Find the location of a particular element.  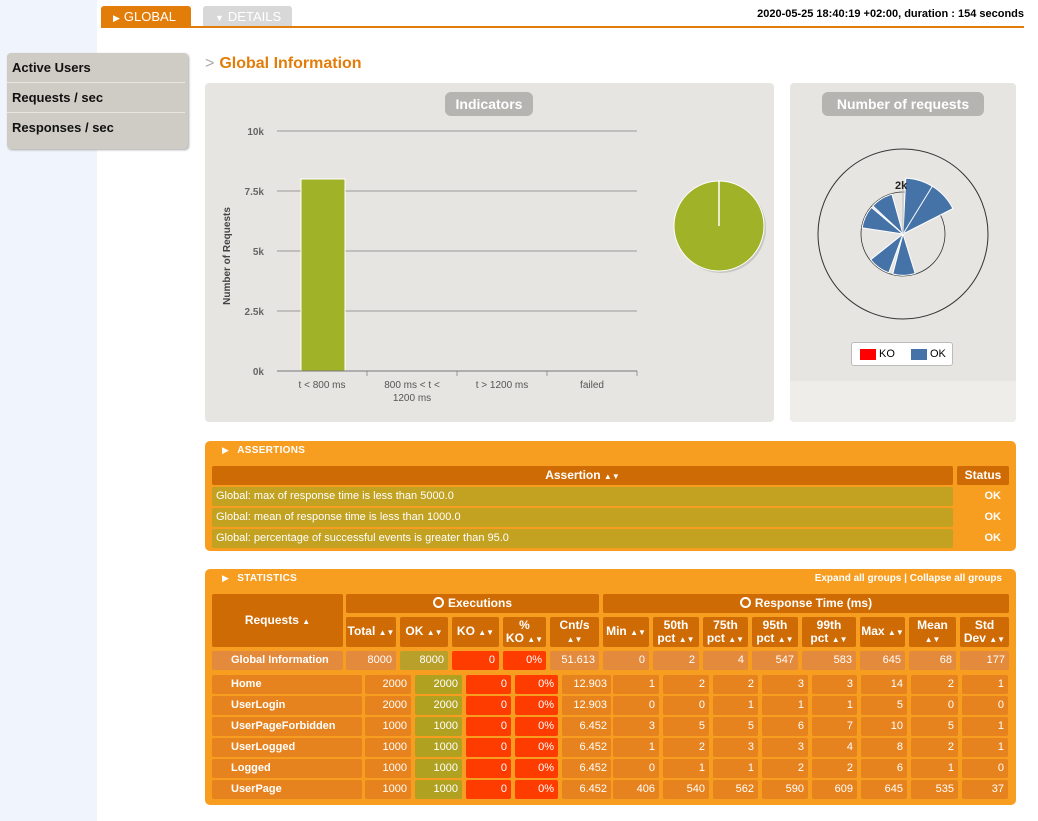

cell-ko: 0 is located at coordinates (488, 768).